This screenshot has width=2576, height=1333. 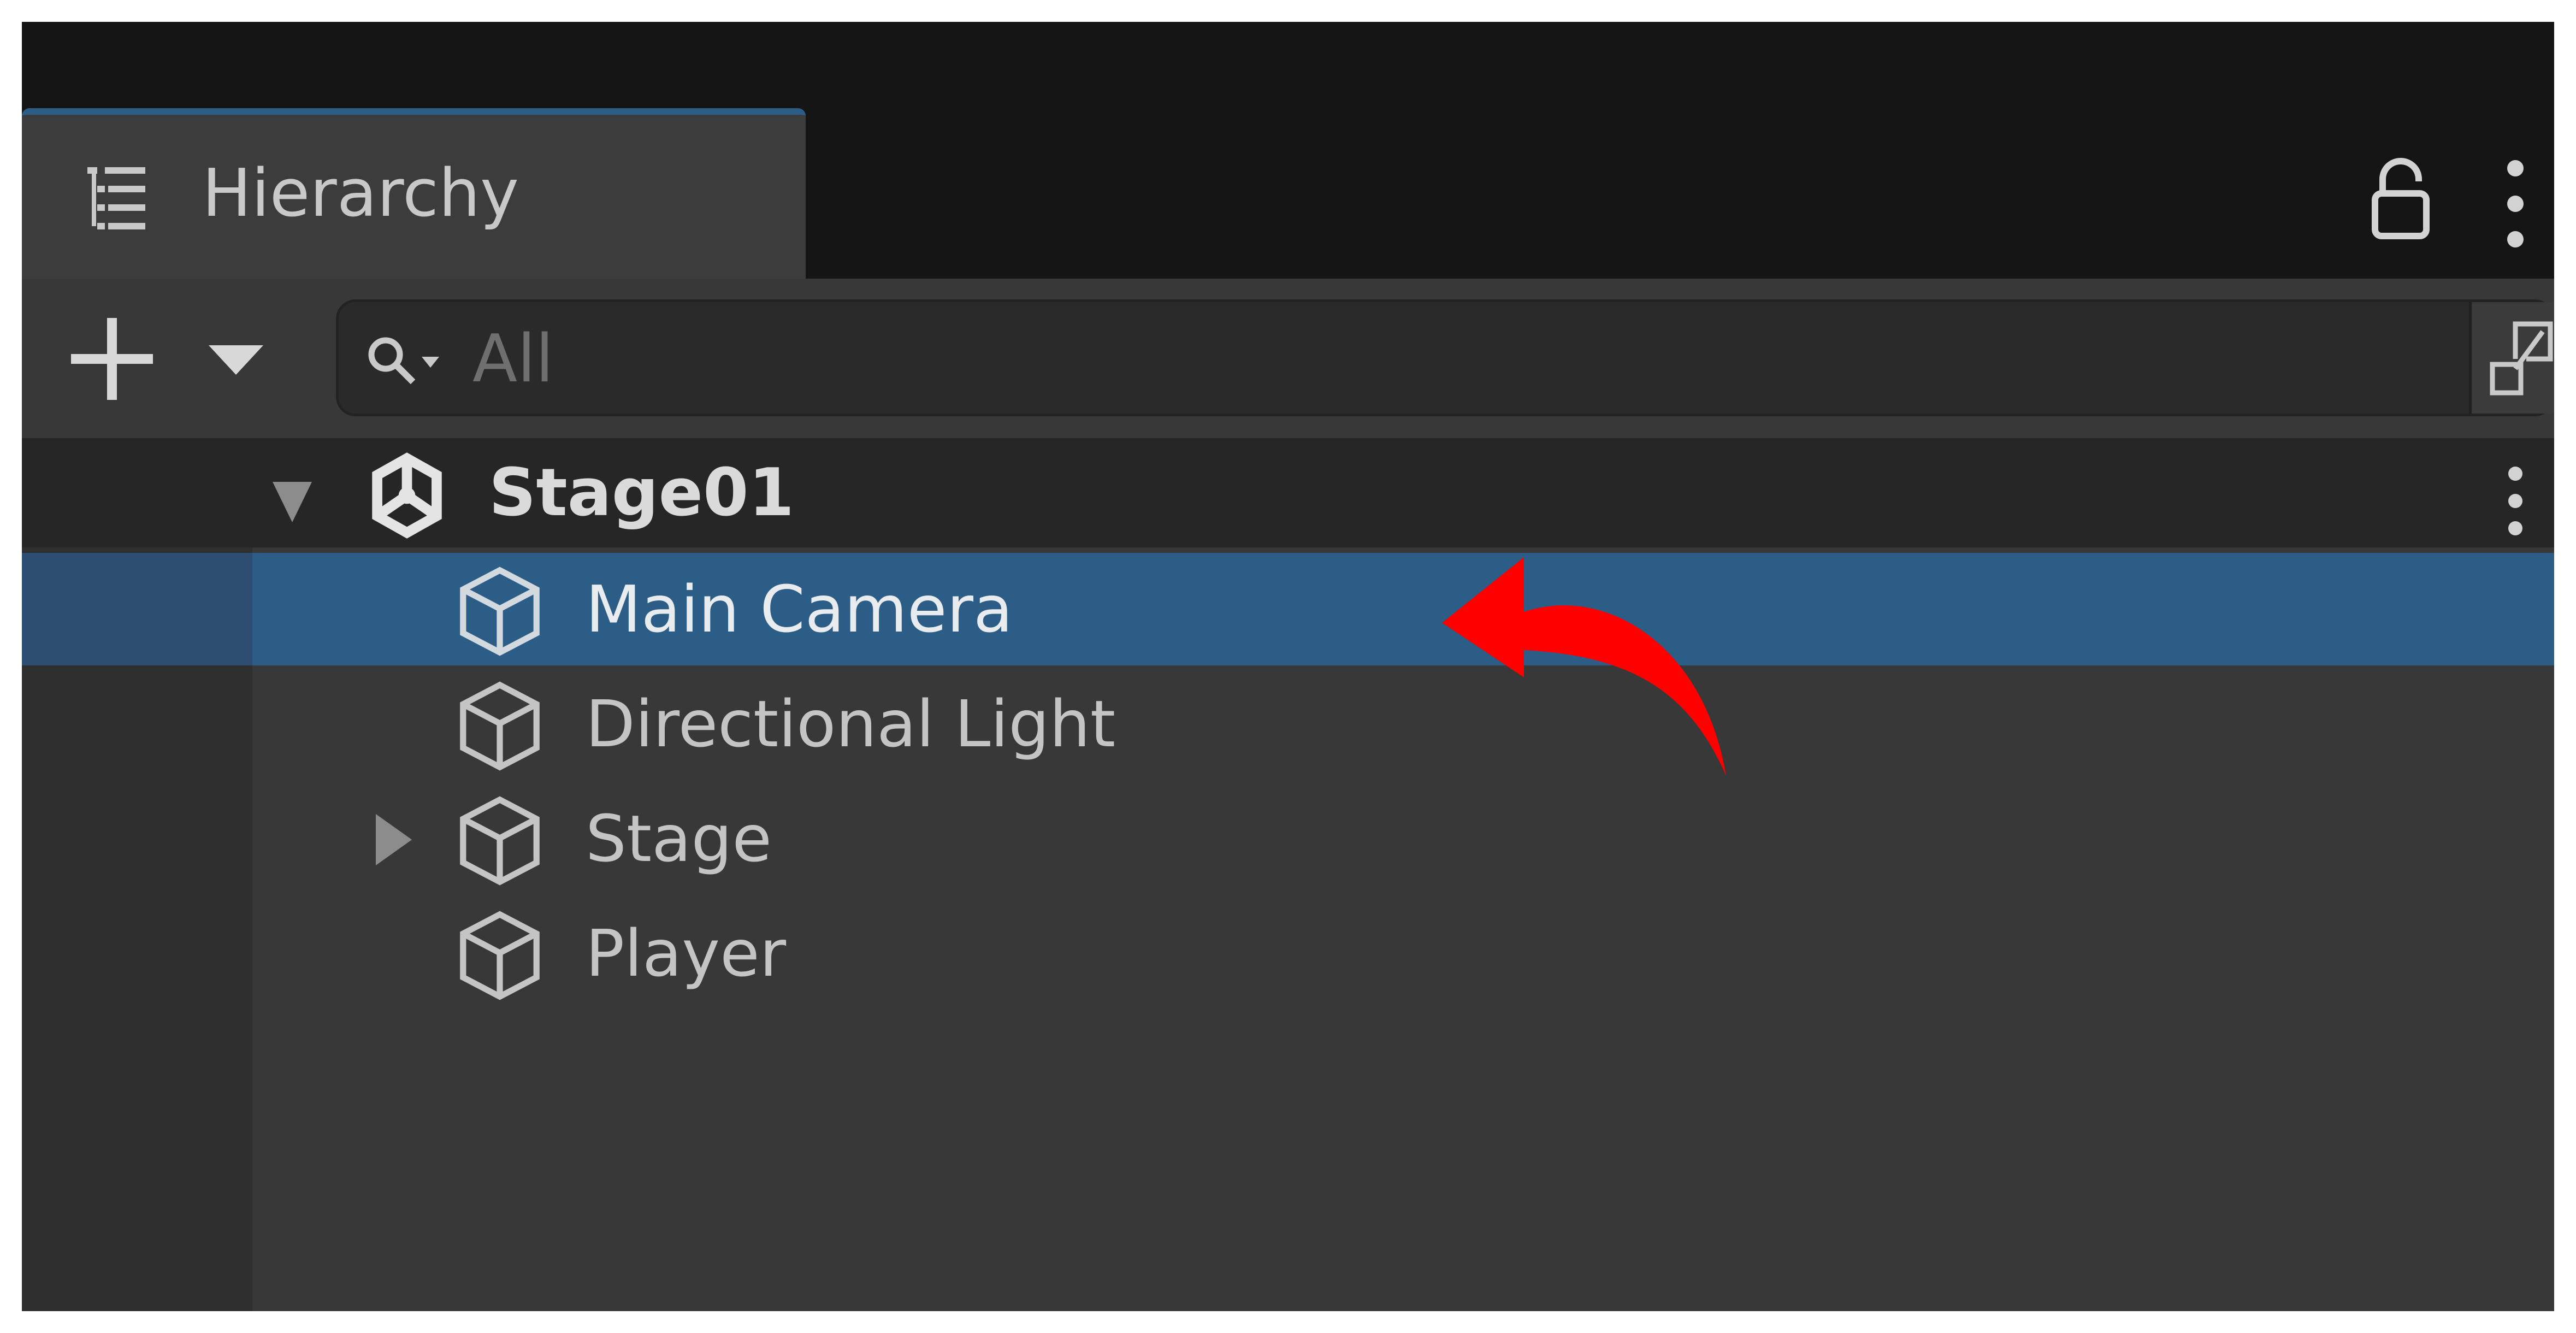 I want to click on tree-item-label: Directional Light, so click(x=851, y=724).